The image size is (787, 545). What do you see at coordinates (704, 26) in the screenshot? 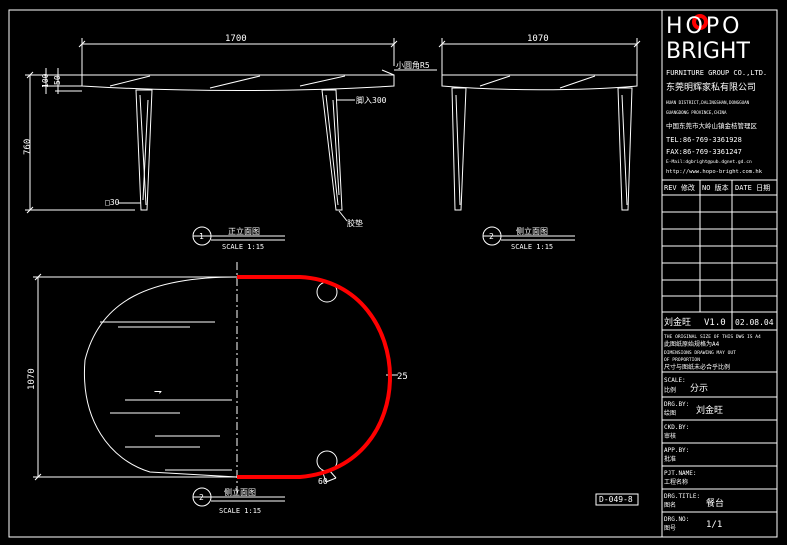
I see `logo-top: HOPO` at bounding box center [704, 26].